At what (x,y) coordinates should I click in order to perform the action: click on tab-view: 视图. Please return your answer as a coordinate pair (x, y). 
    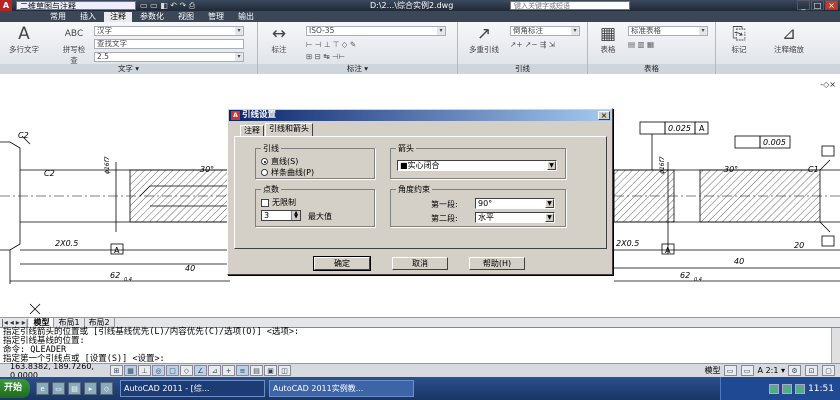
    Looking at the image, I should click on (186, 17).